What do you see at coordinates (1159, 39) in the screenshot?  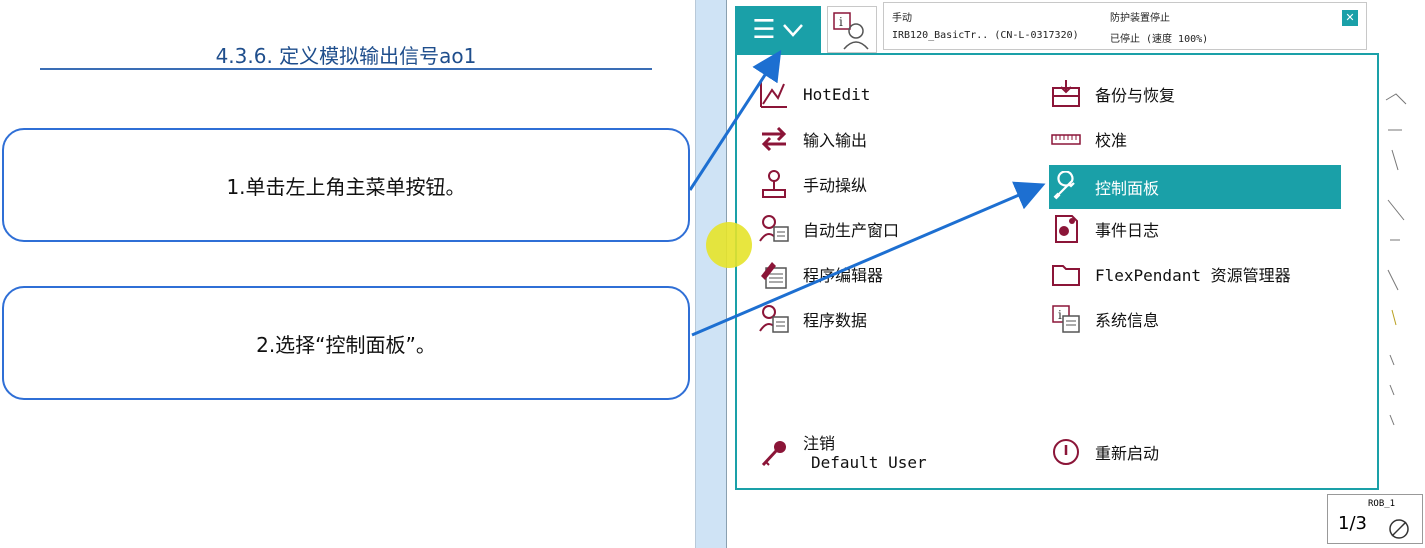 I see `speed-text: 已停止 (速度 100%)` at bounding box center [1159, 39].